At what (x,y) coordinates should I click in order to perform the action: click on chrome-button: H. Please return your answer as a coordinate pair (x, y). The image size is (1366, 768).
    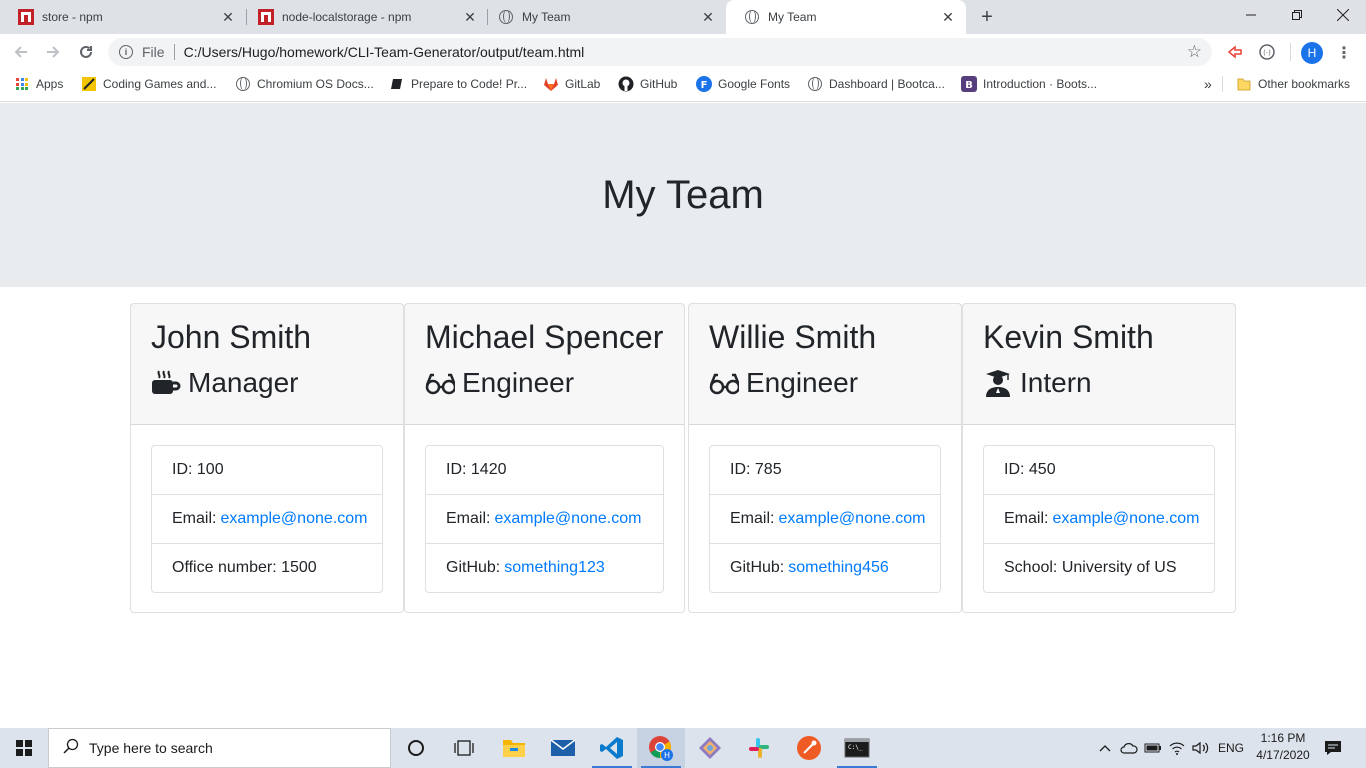
    Looking at the image, I should click on (661, 748).